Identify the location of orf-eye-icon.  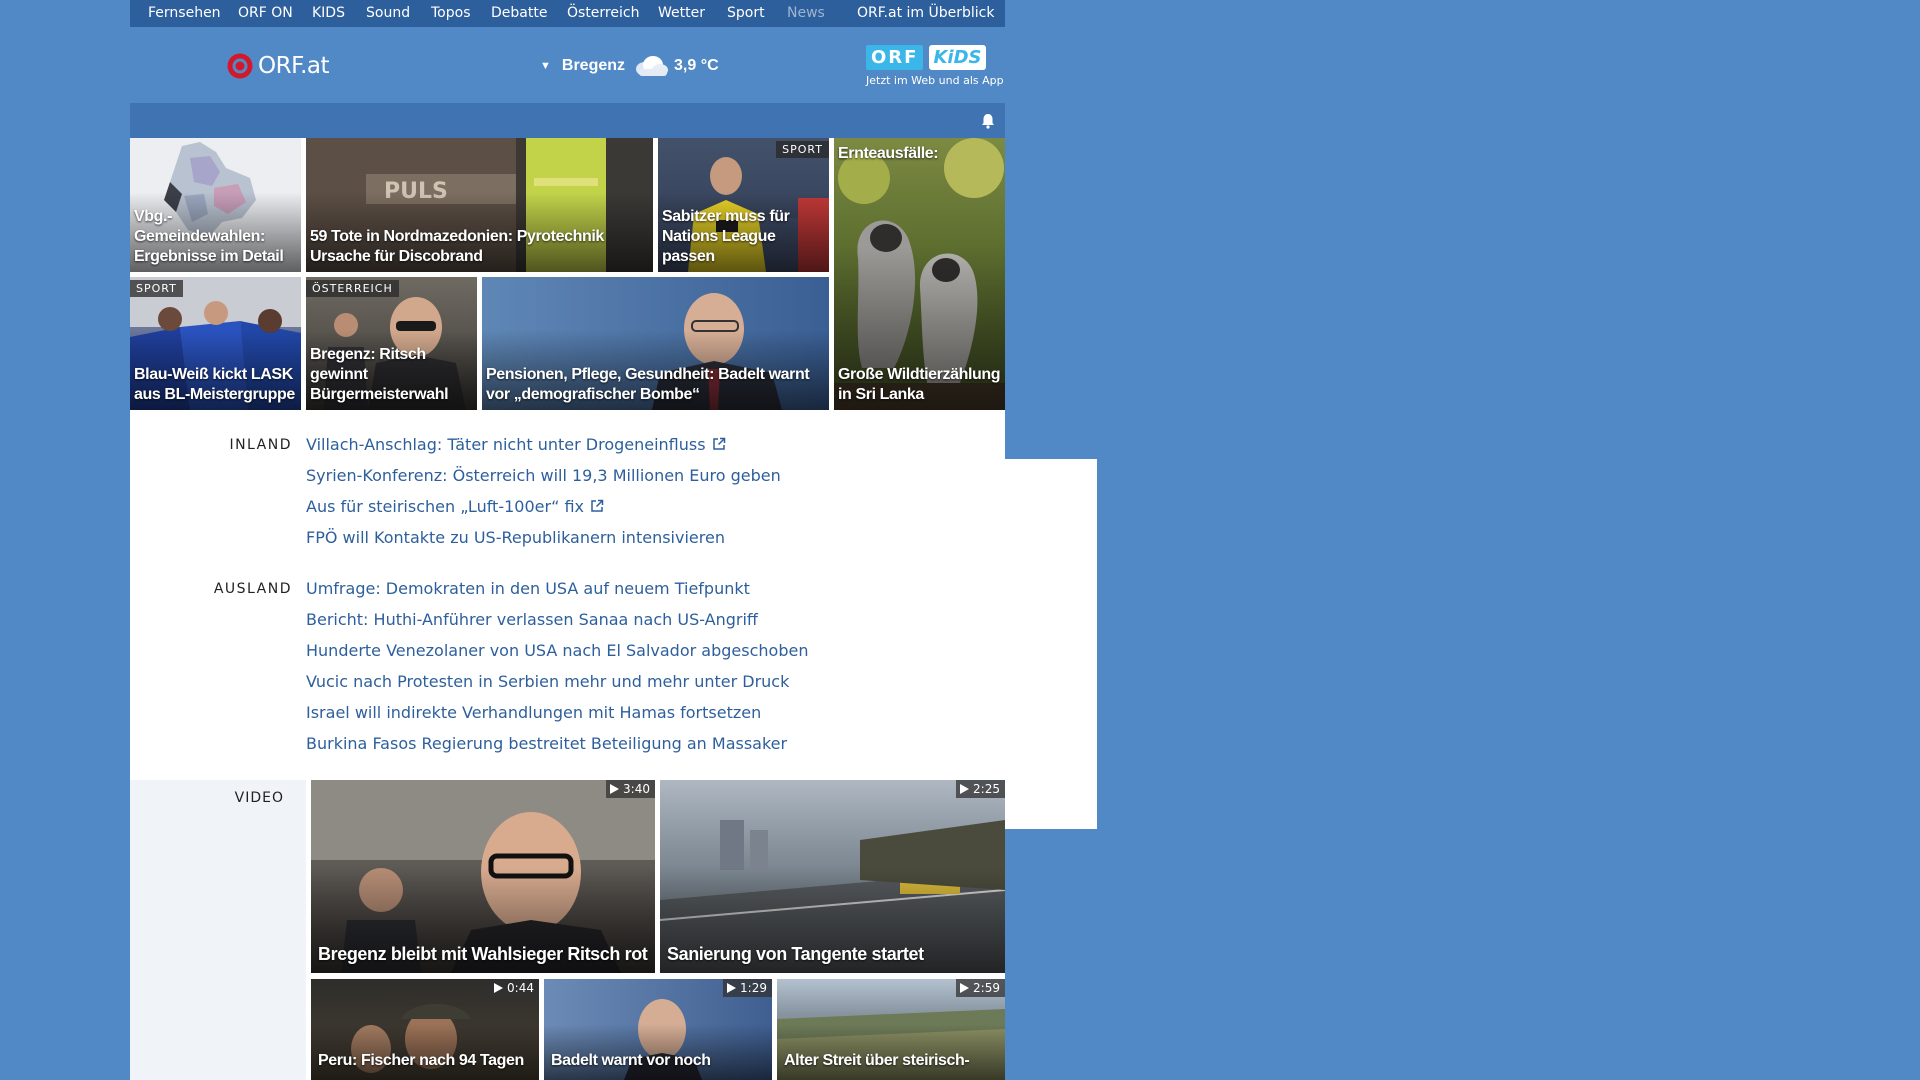
(240, 66).